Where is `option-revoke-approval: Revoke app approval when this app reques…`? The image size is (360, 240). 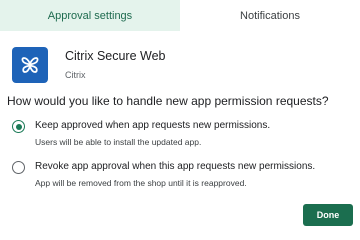 option-revoke-approval: Revoke app approval when this app reques… is located at coordinates (163, 174).